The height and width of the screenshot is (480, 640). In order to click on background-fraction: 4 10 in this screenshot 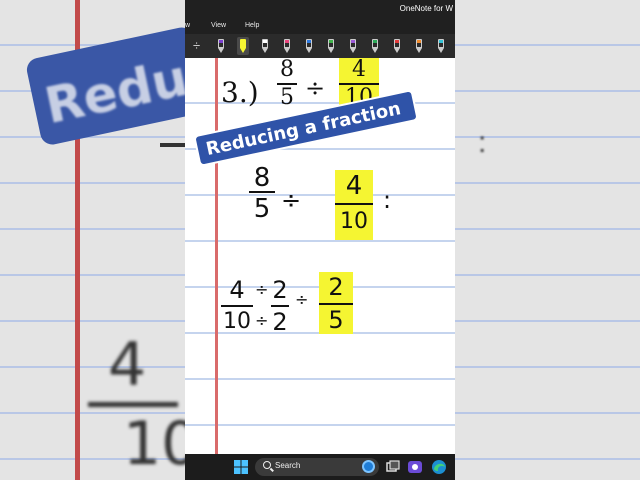, I will do `click(136, 404)`.